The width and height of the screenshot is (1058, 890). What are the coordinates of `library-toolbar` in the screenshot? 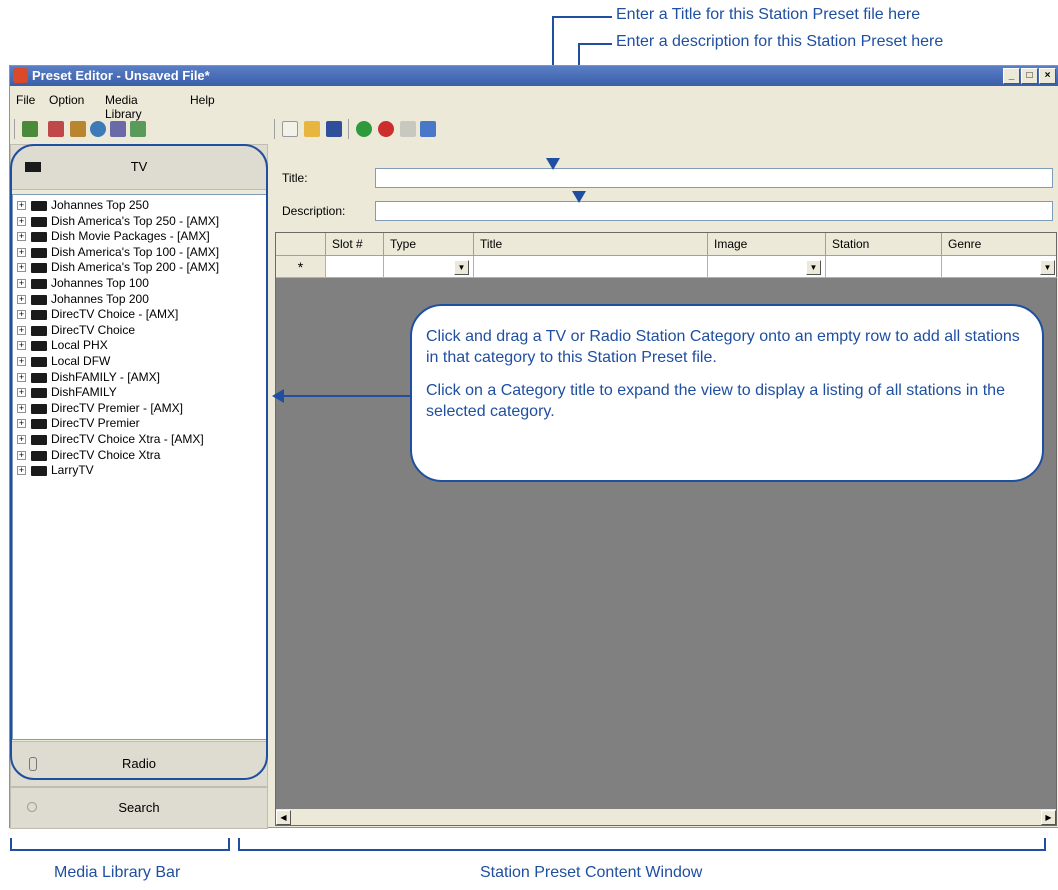 It's located at (139, 129).